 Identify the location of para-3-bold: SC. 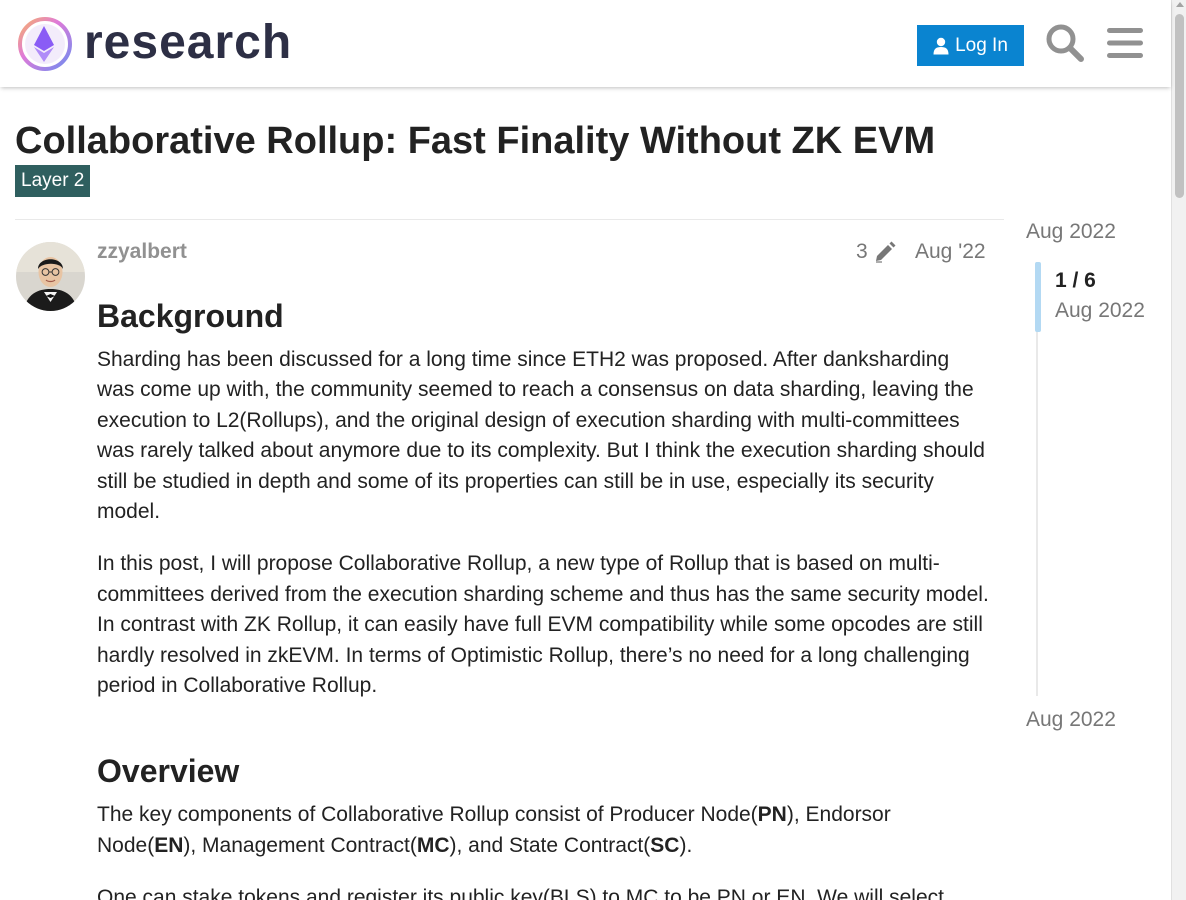
(665, 845).